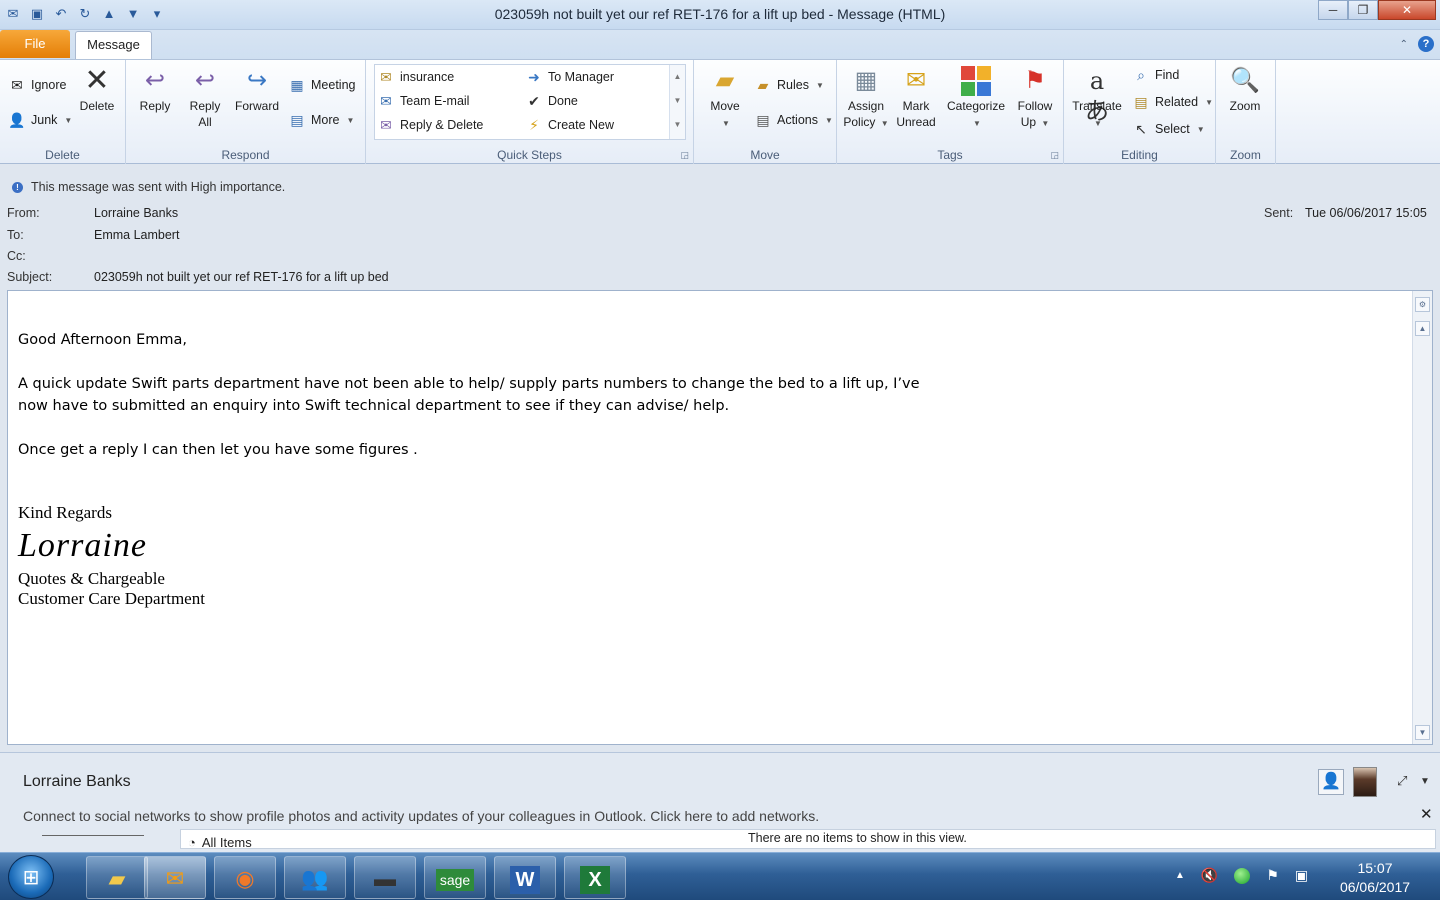 Image resolution: width=1440 pixels, height=900 pixels. What do you see at coordinates (333, 85) in the screenshot?
I see `meeting-label: Meeting` at bounding box center [333, 85].